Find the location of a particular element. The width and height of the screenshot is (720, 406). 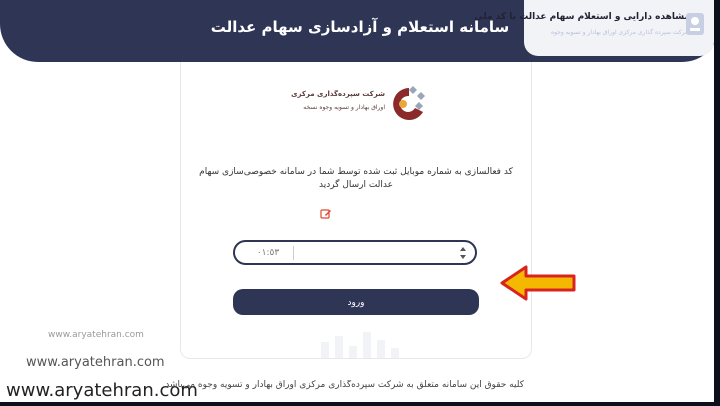

countdown-timer: ٠١:٥٣ is located at coordinates (268, 253).